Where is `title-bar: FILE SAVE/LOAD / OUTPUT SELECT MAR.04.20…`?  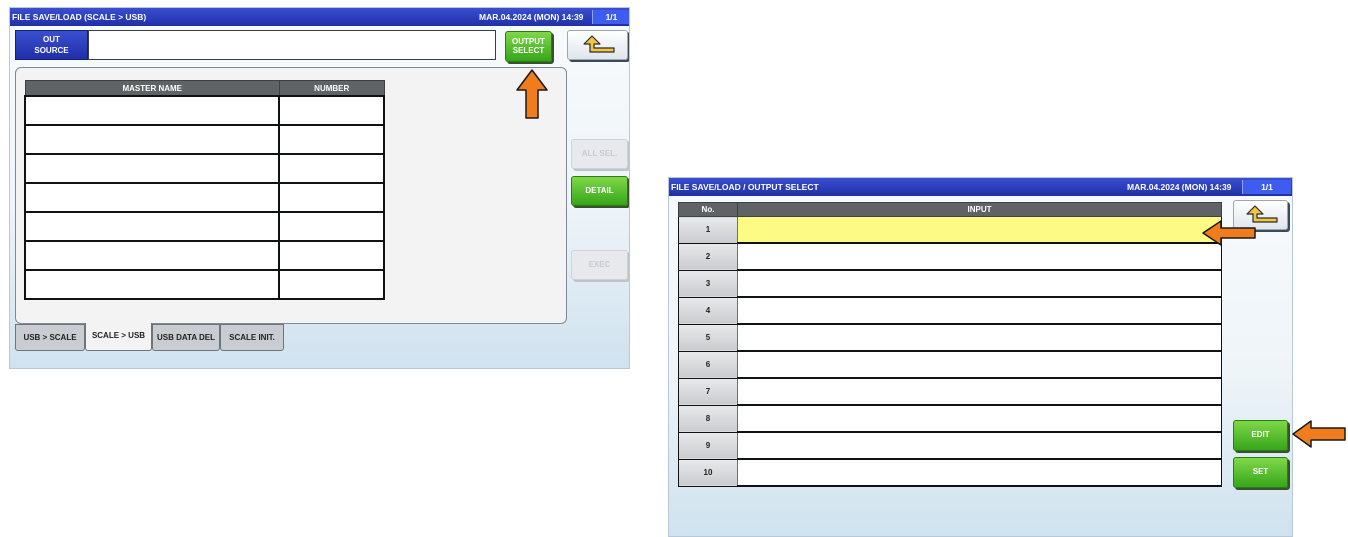
title-bar: FILE SAVE/LOAD / OUTPUT SELECT MAR.04.20… is located at coordinates (980, 187).